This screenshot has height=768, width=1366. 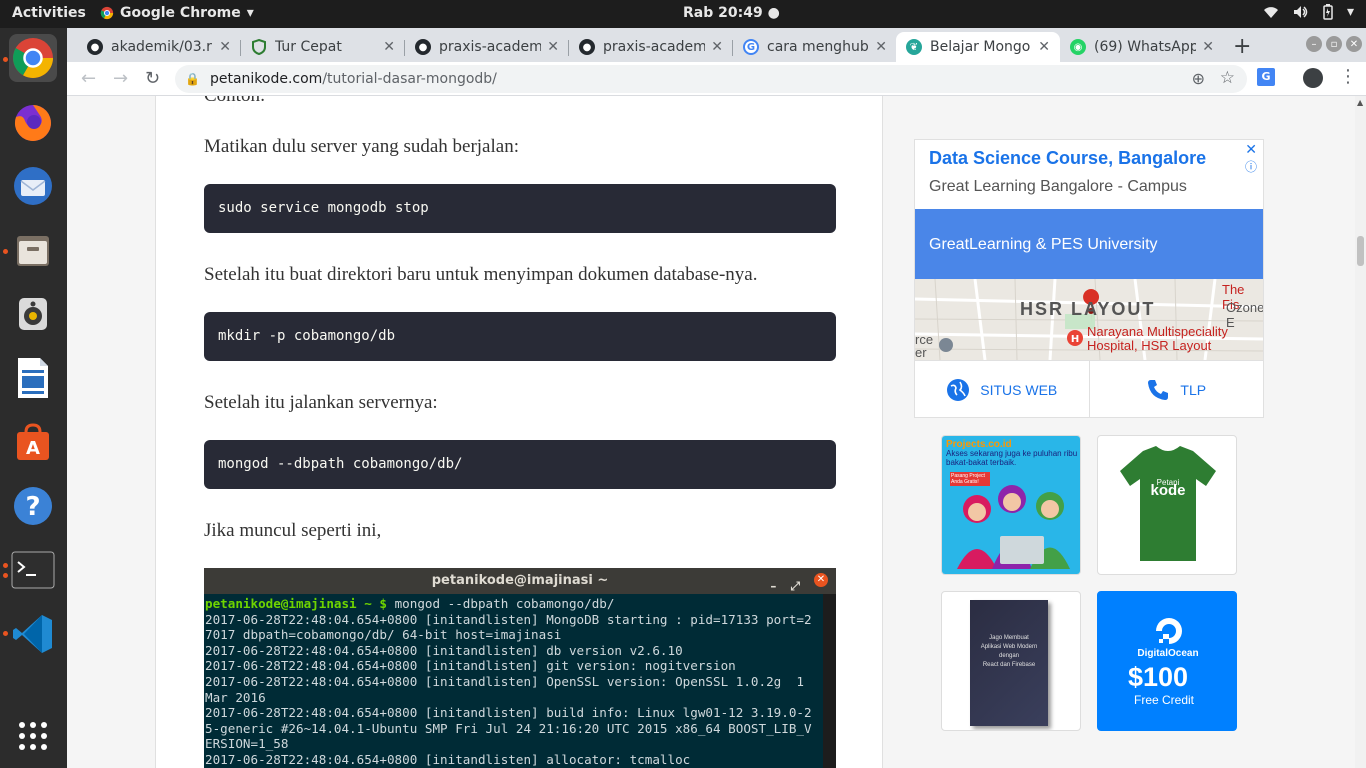 I want to click on tshirt-image, so click(x=1168, y=503).